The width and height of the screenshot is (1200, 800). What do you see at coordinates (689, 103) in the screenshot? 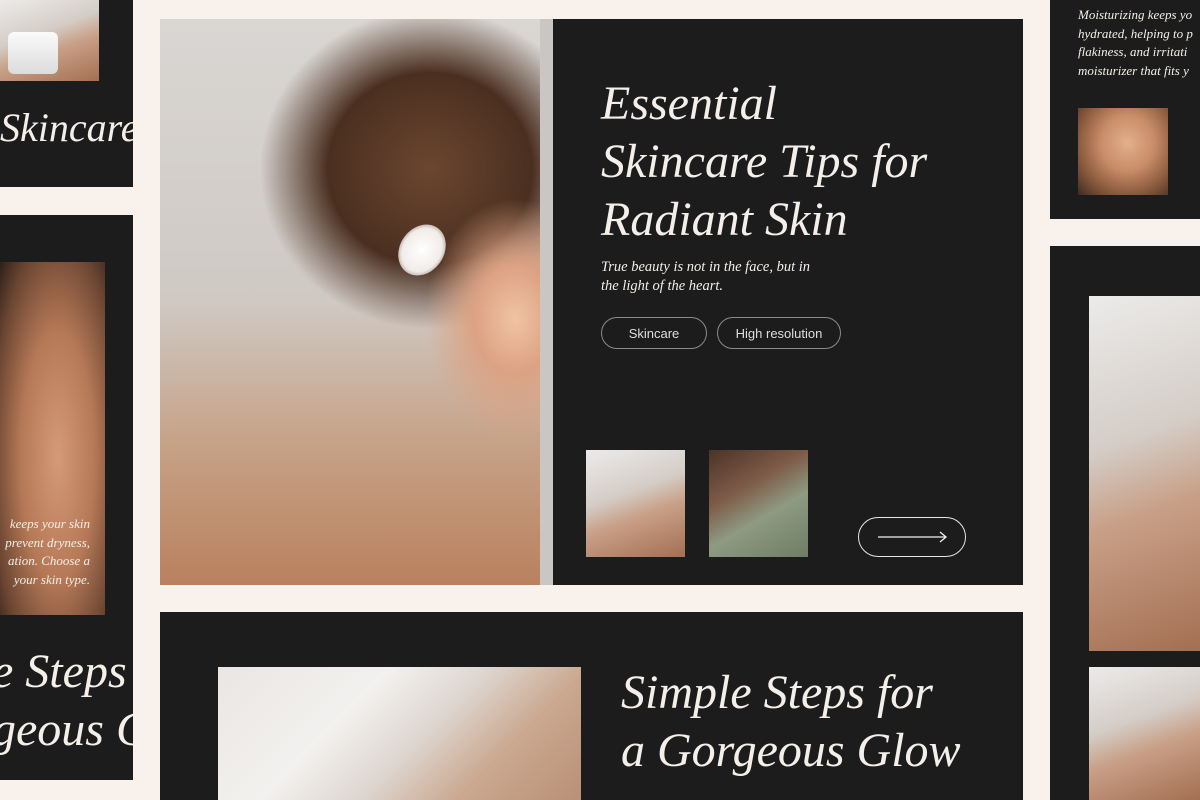
I see `hero-title-line1: Essential` at bounding box center [689, 103].